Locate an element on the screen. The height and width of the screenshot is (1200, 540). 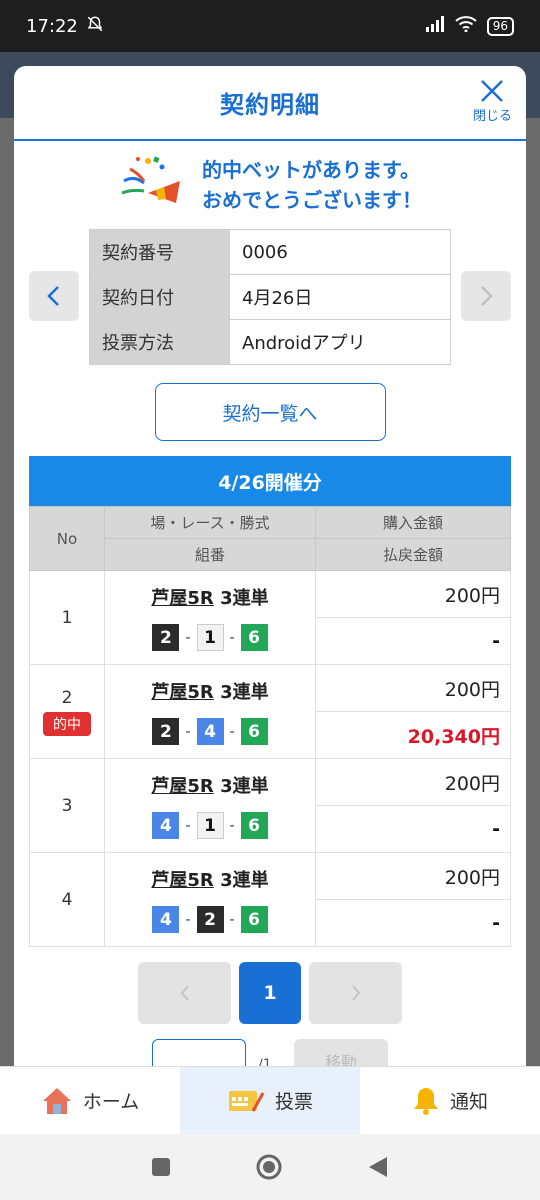
signal-icon is located at coordinates (435, 26).